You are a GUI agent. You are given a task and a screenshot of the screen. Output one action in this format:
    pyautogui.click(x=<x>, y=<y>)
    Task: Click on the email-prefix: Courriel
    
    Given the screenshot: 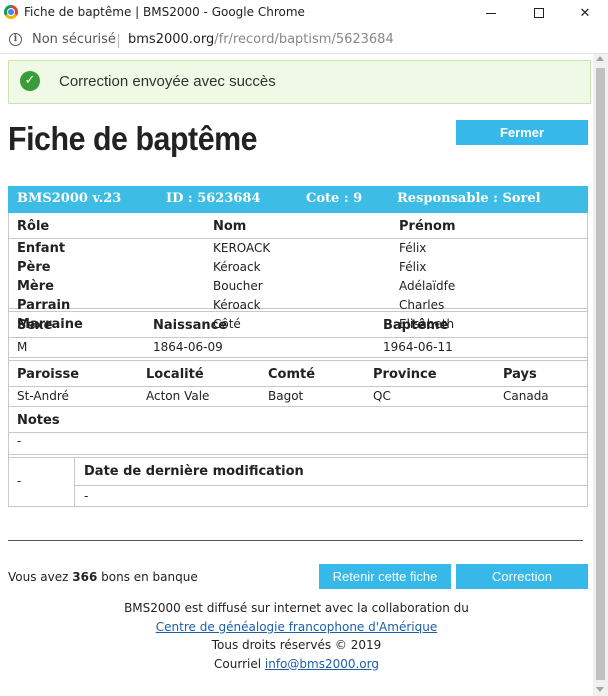 What is the action you would take?
    pyautogui.click(x=239, y=663)
    